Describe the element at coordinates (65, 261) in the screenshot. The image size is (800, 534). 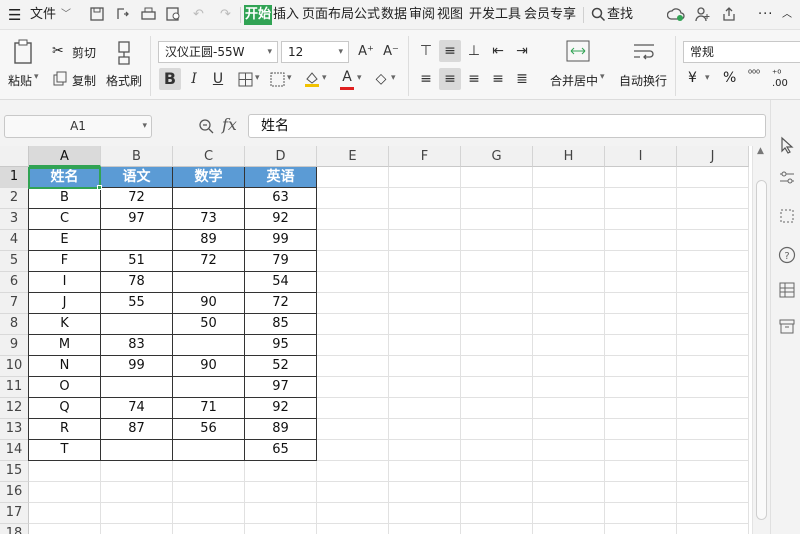
I see `table-cell: F` at that location.